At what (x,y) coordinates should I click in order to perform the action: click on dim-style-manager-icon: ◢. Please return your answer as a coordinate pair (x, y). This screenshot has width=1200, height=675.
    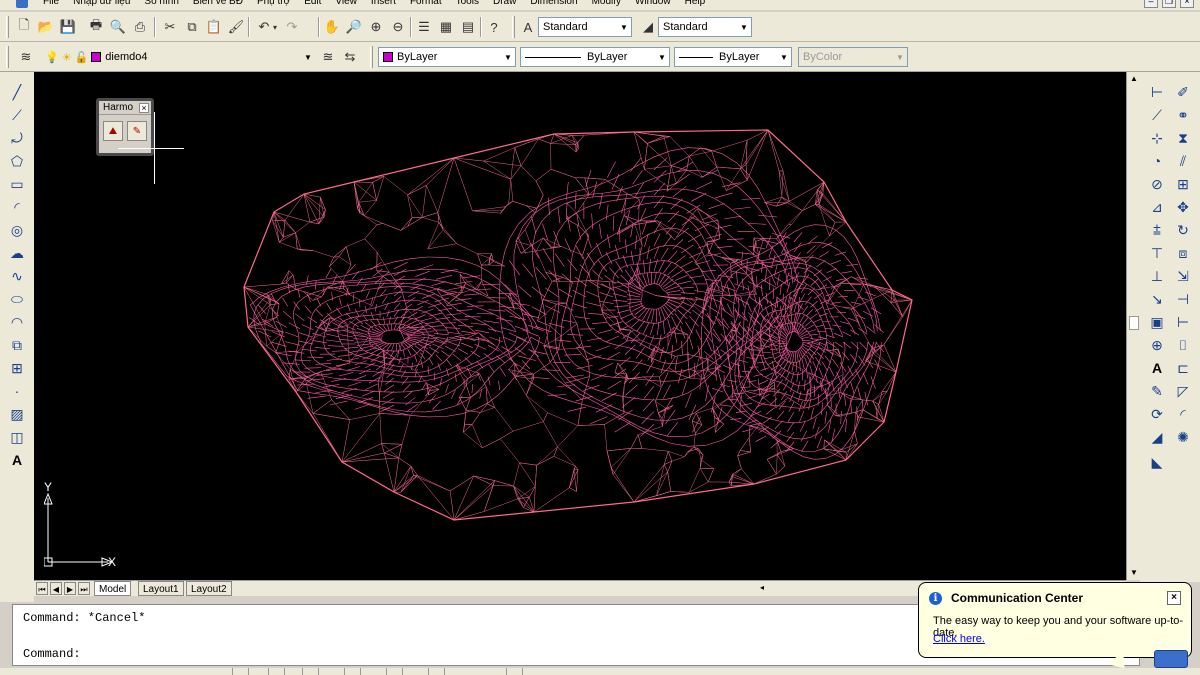
    Looking at the image, I should click on (1157, 437).